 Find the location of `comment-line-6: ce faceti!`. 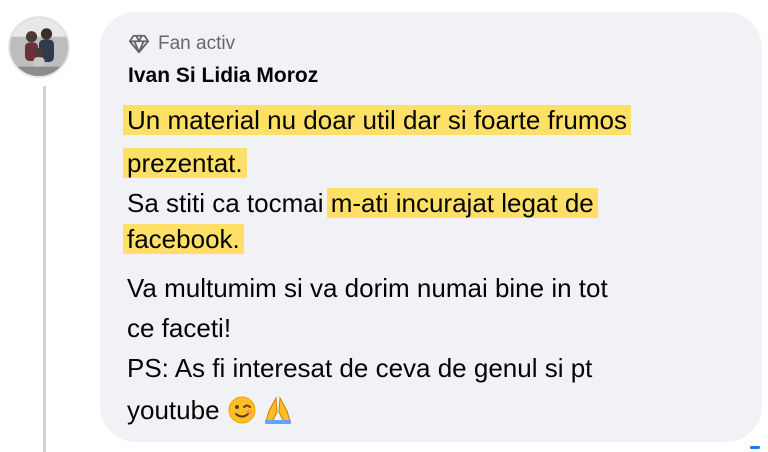

comment-line-6: ce faceti! is located at coordinates (179, 328).